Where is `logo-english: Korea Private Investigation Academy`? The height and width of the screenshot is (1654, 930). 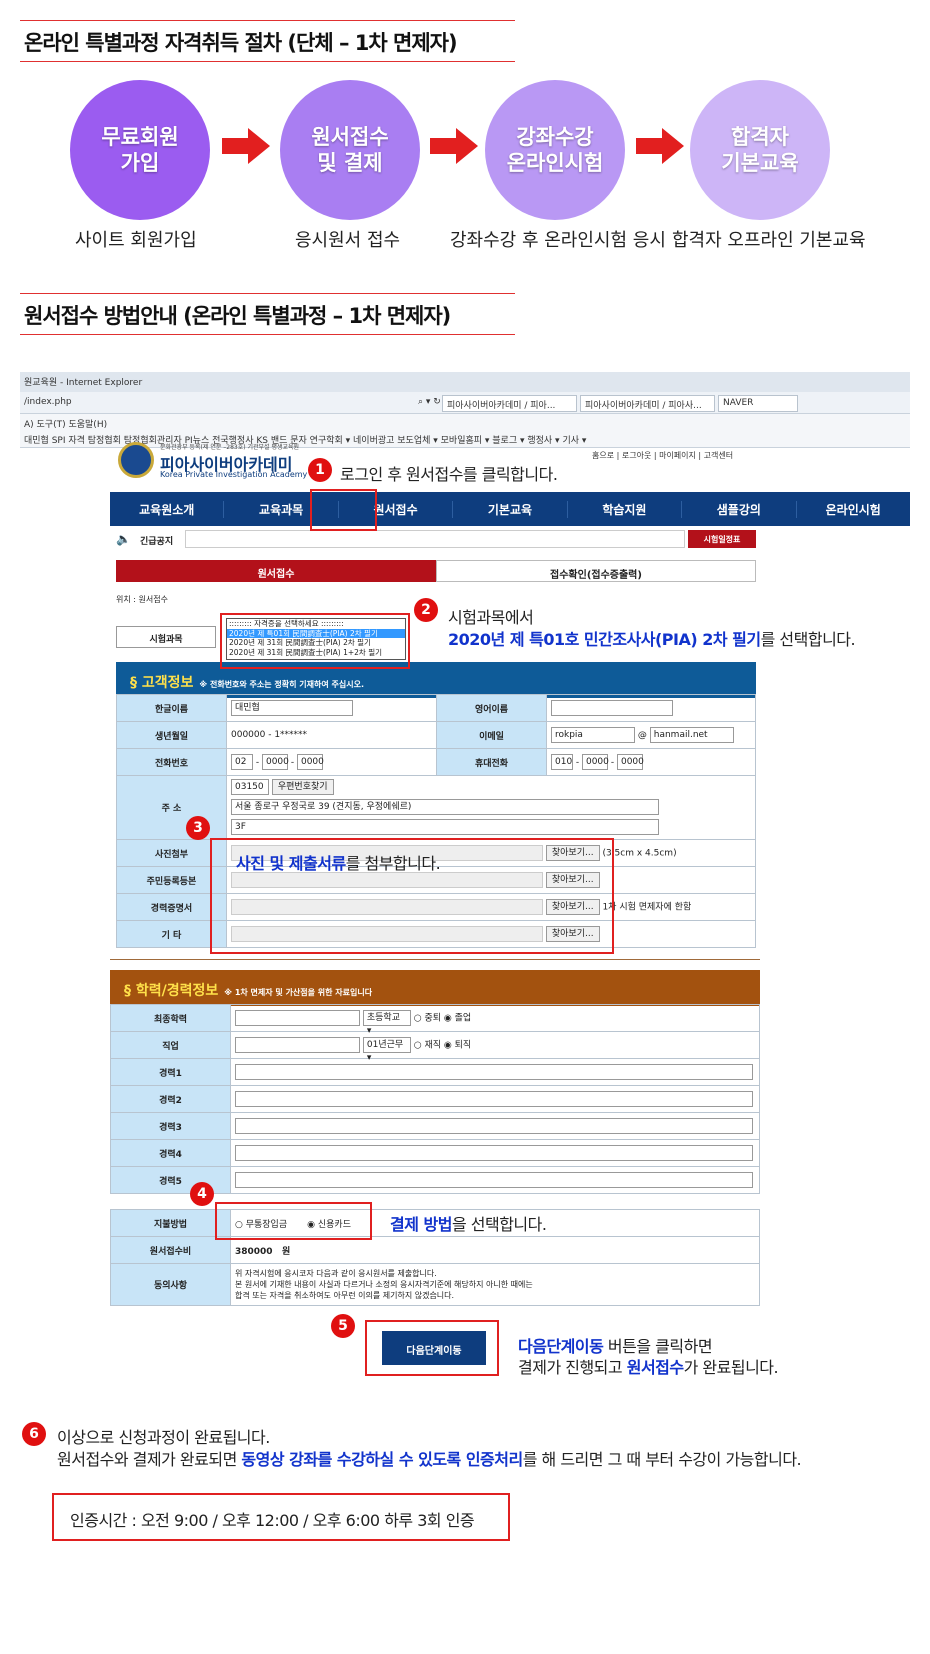
logo-english: Korea Private Investigation Academy is located at coordinates (234, 474).